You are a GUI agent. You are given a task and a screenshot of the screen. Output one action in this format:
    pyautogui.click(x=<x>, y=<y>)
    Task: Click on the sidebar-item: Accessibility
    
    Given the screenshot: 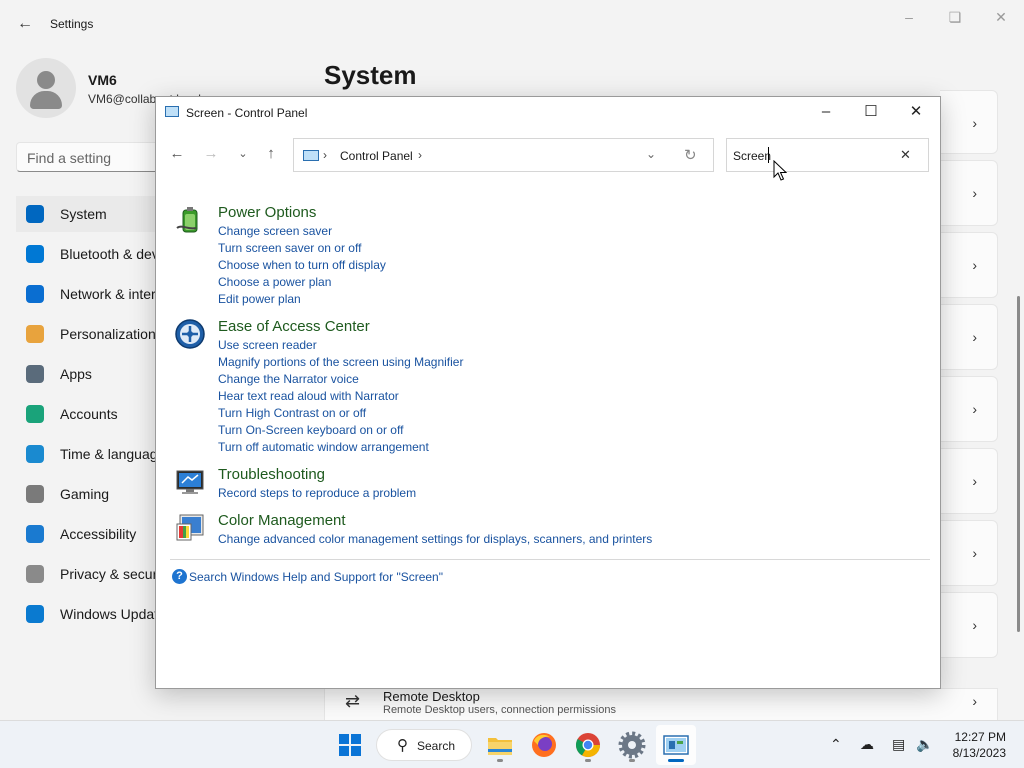 What is the action you would take?
    pyautogui.click(x=96, y=534)
    